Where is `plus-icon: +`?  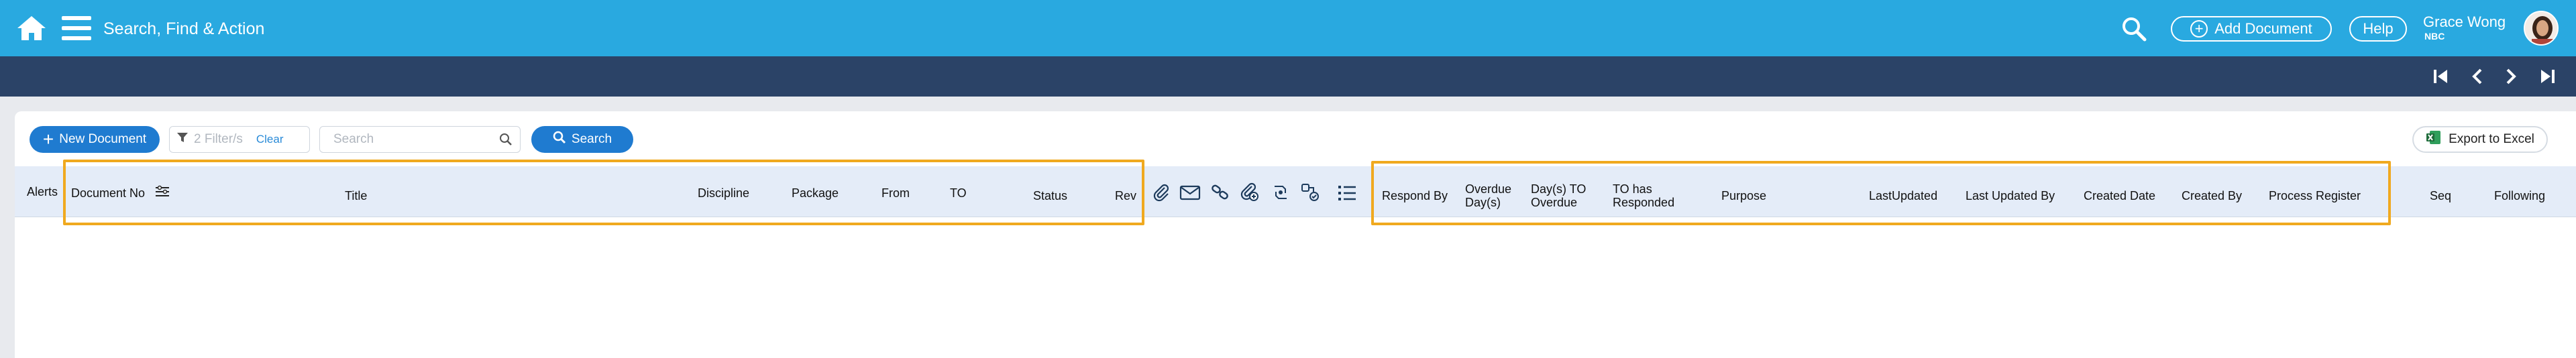
plus-icon: + is located at coordinates (48, 139).